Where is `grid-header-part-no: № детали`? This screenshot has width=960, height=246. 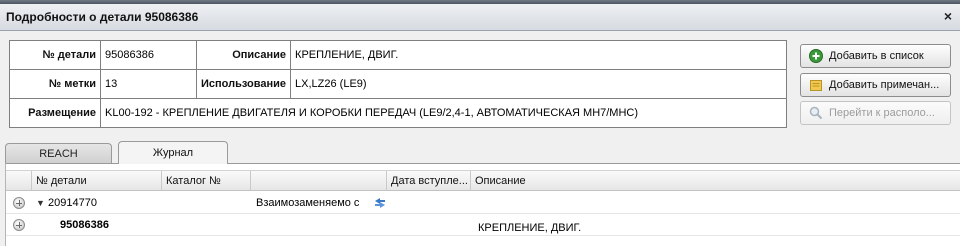
grid-header-part-no: № детали is located at coordinates (97, 181).